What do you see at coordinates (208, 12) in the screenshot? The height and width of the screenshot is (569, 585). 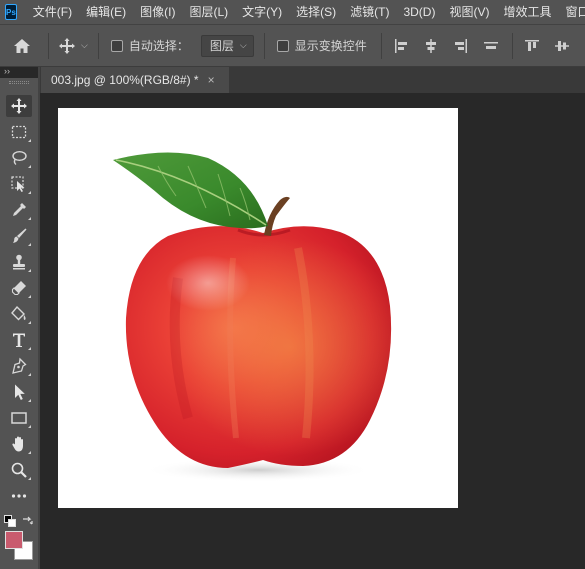 I see `menu-layer: 图层(L)` at bounding box center [208, 12].